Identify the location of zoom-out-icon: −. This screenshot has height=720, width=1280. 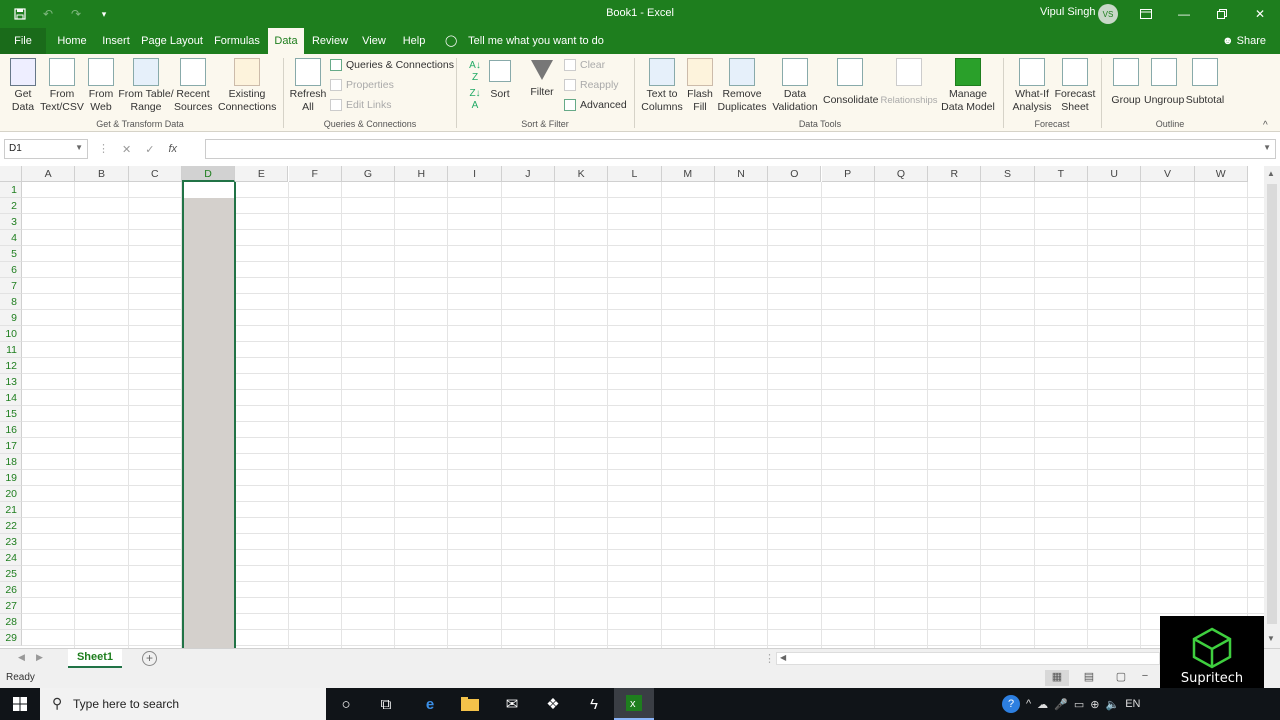
(1145, 678).